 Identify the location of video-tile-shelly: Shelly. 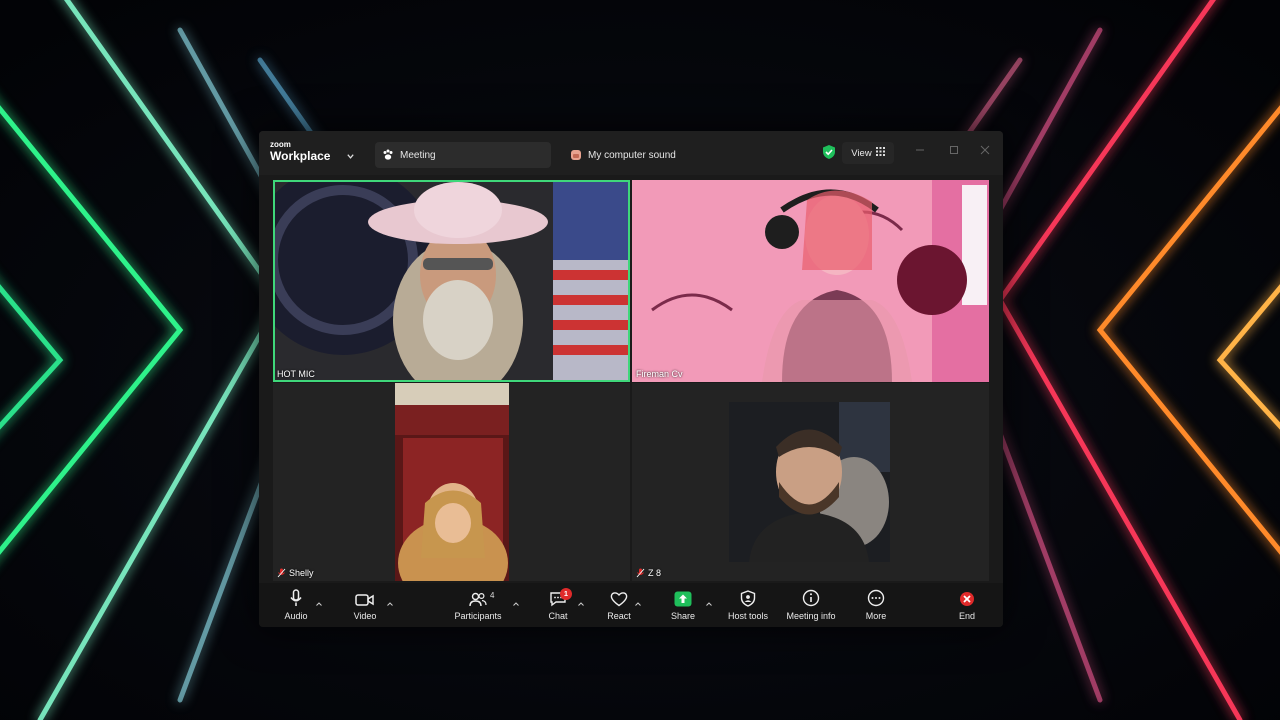
(451, 482).